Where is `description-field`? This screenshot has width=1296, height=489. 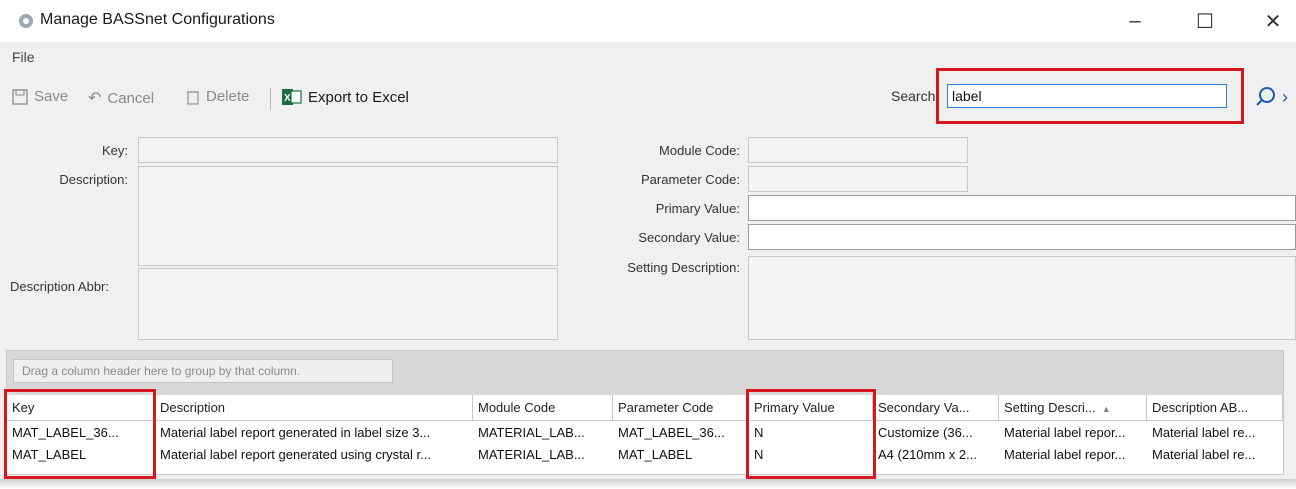
description-field is located at coordinates (348, 216).